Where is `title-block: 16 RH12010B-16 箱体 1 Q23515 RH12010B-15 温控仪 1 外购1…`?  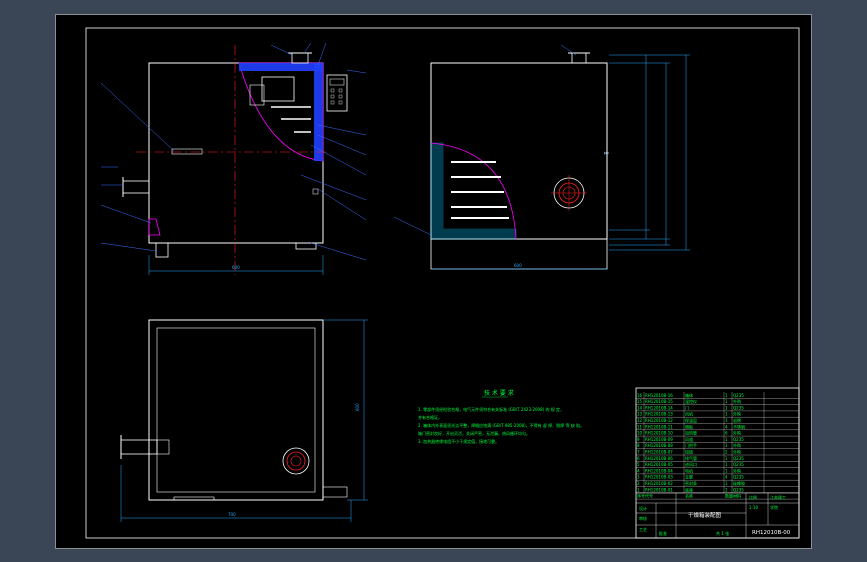 title-block: 16 RH12010B-16 箱体 1 Q23515 RH12010B-15 温控仪 1 外购1… is located at coordinates (717, 463).